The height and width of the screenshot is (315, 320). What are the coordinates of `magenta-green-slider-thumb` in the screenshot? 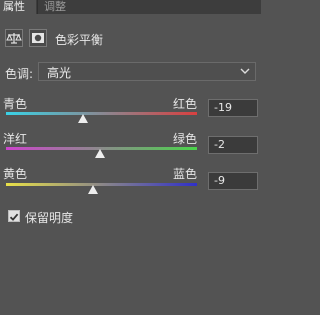 It's located at (99, 153).